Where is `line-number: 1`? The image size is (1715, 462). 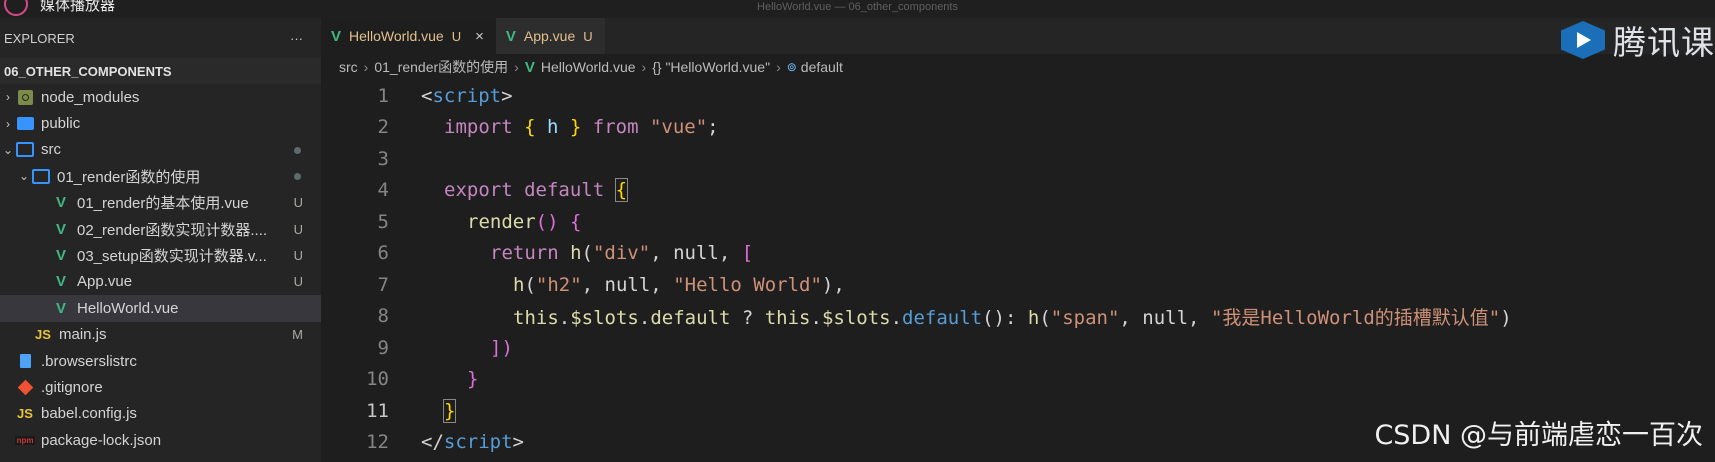 line-number: 1 is located at coordinates (383, 95).